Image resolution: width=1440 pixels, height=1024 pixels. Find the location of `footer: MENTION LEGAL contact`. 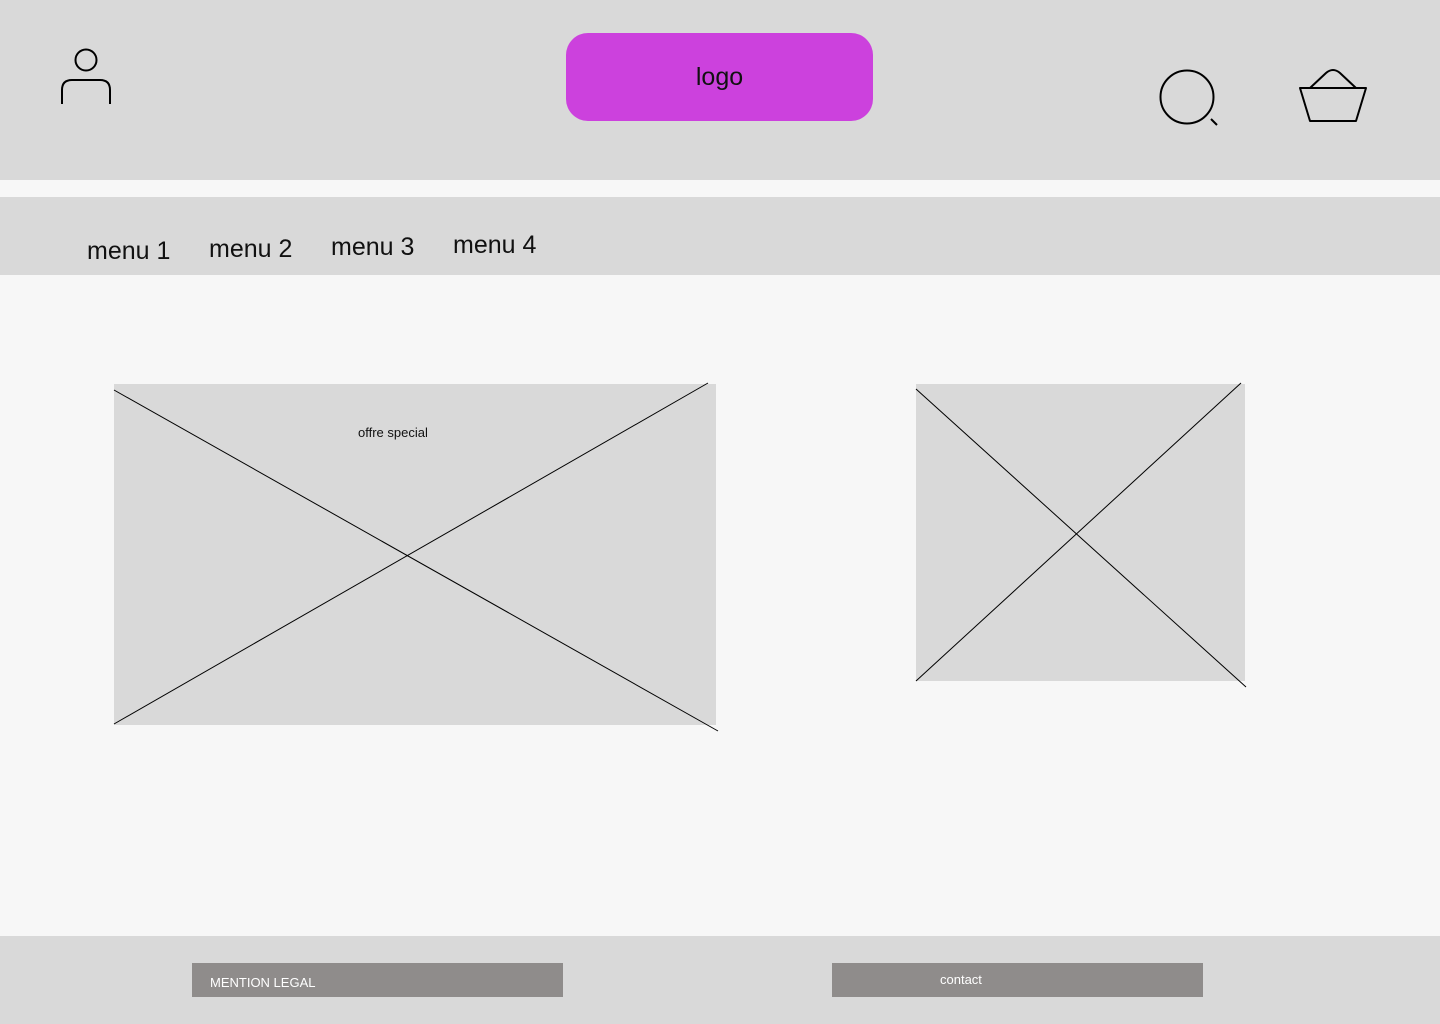

footer: MENTION LEGAL contact is located at coordinates (720, 980).